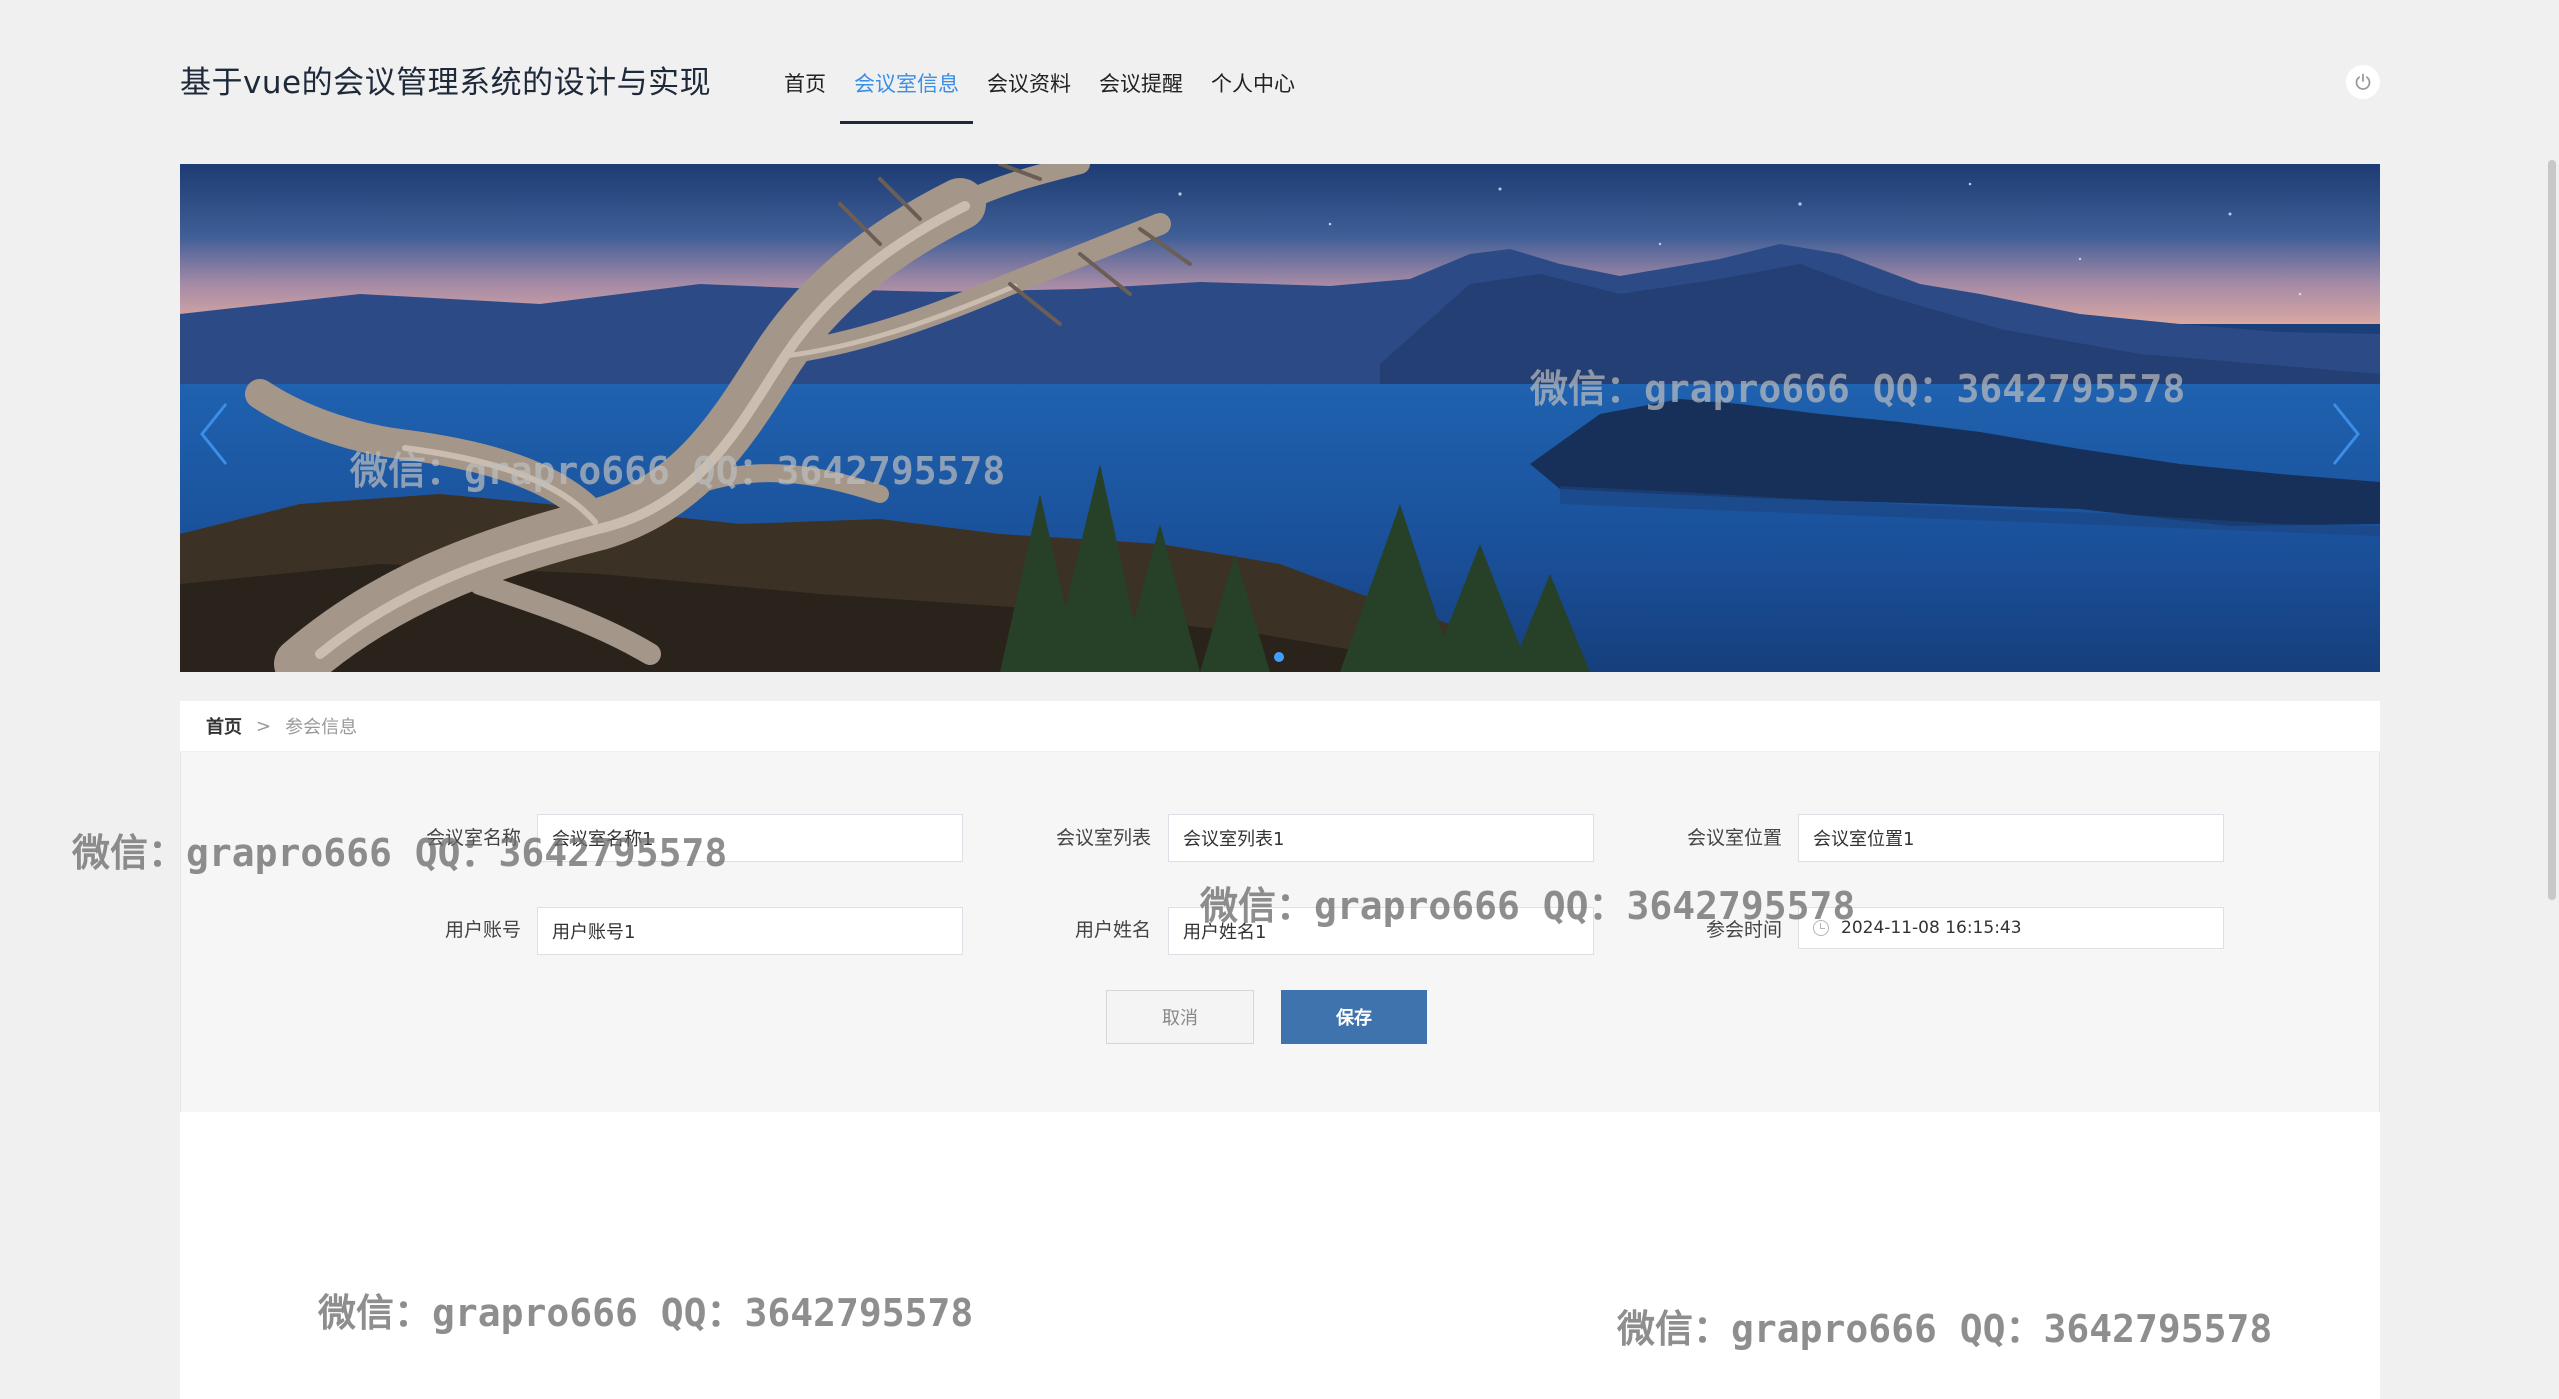 The image size is (2559, 1399). I want to click on nav-item-meeting-reminders: 会议提醒, so click(1141, 93).